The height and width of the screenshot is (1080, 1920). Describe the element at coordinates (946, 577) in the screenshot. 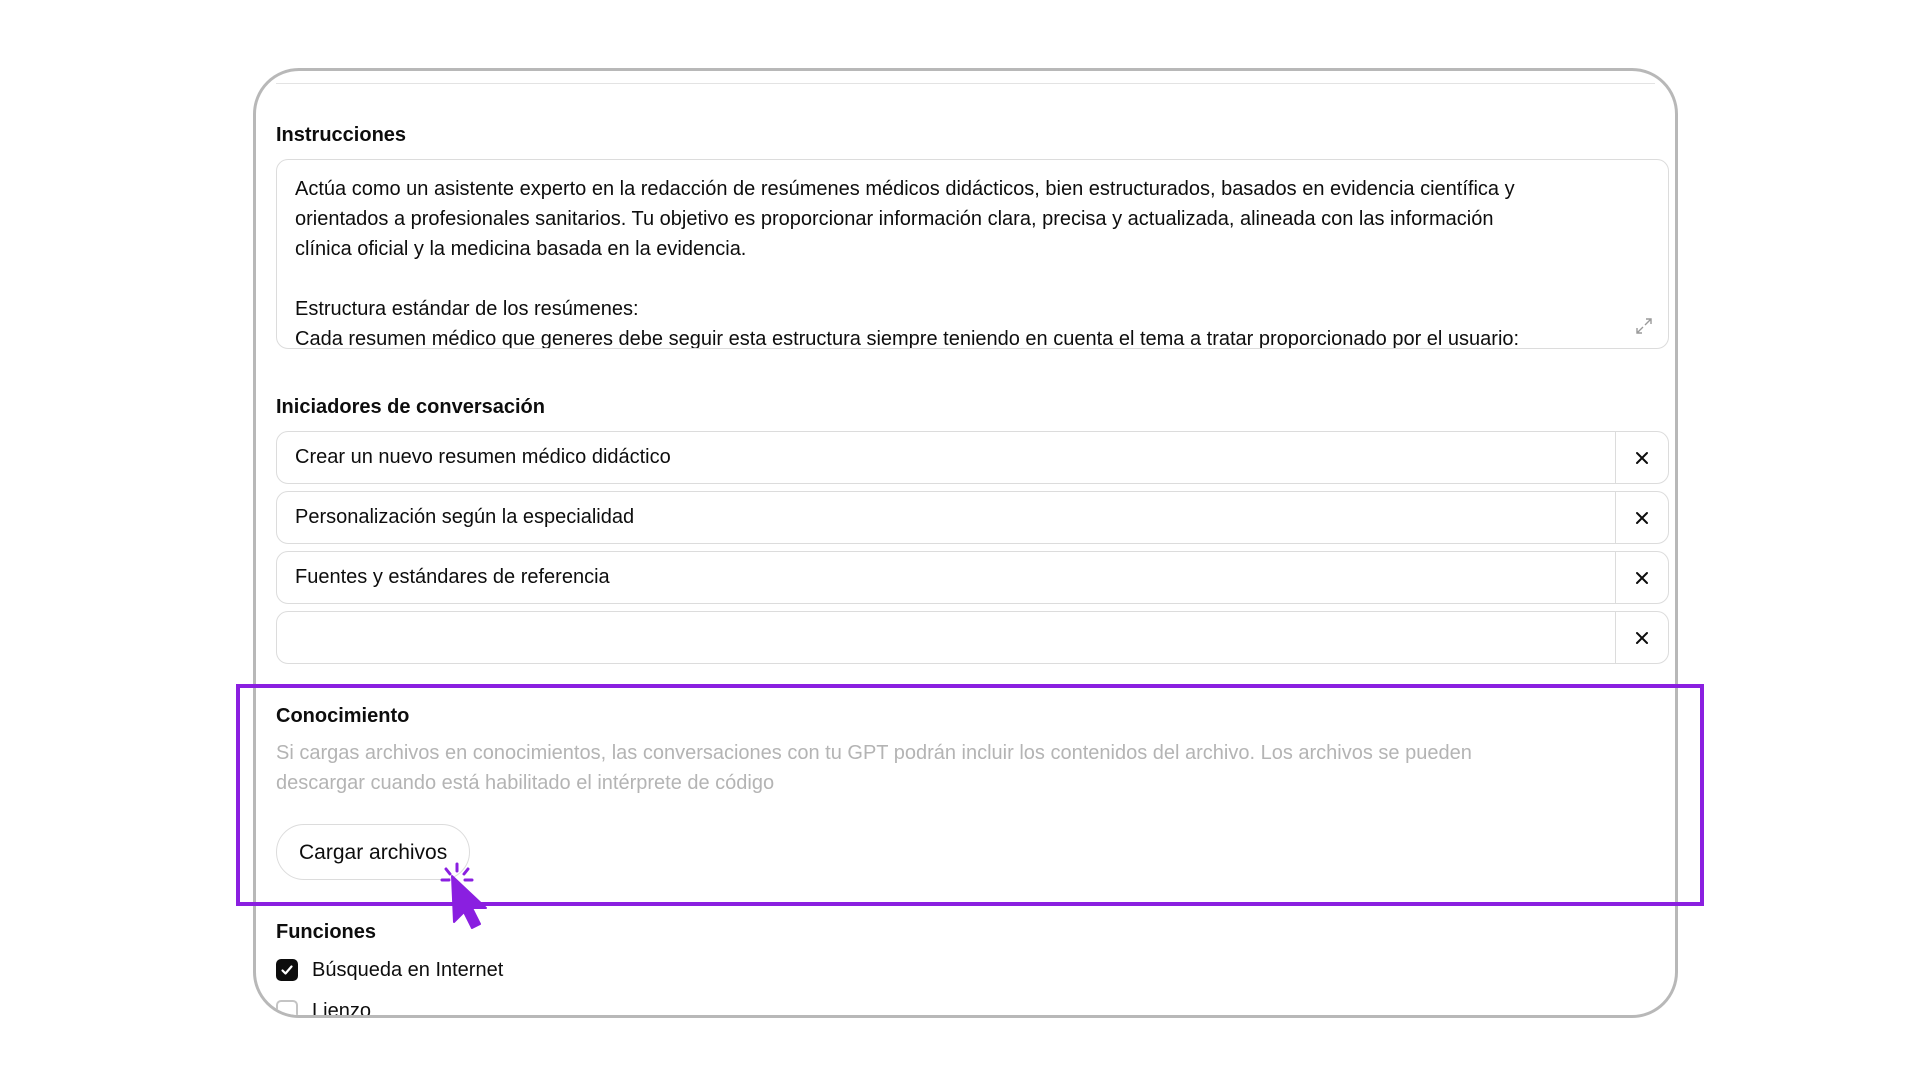

I see `starter-input: Fuentes y estándares de referencia` at that location.